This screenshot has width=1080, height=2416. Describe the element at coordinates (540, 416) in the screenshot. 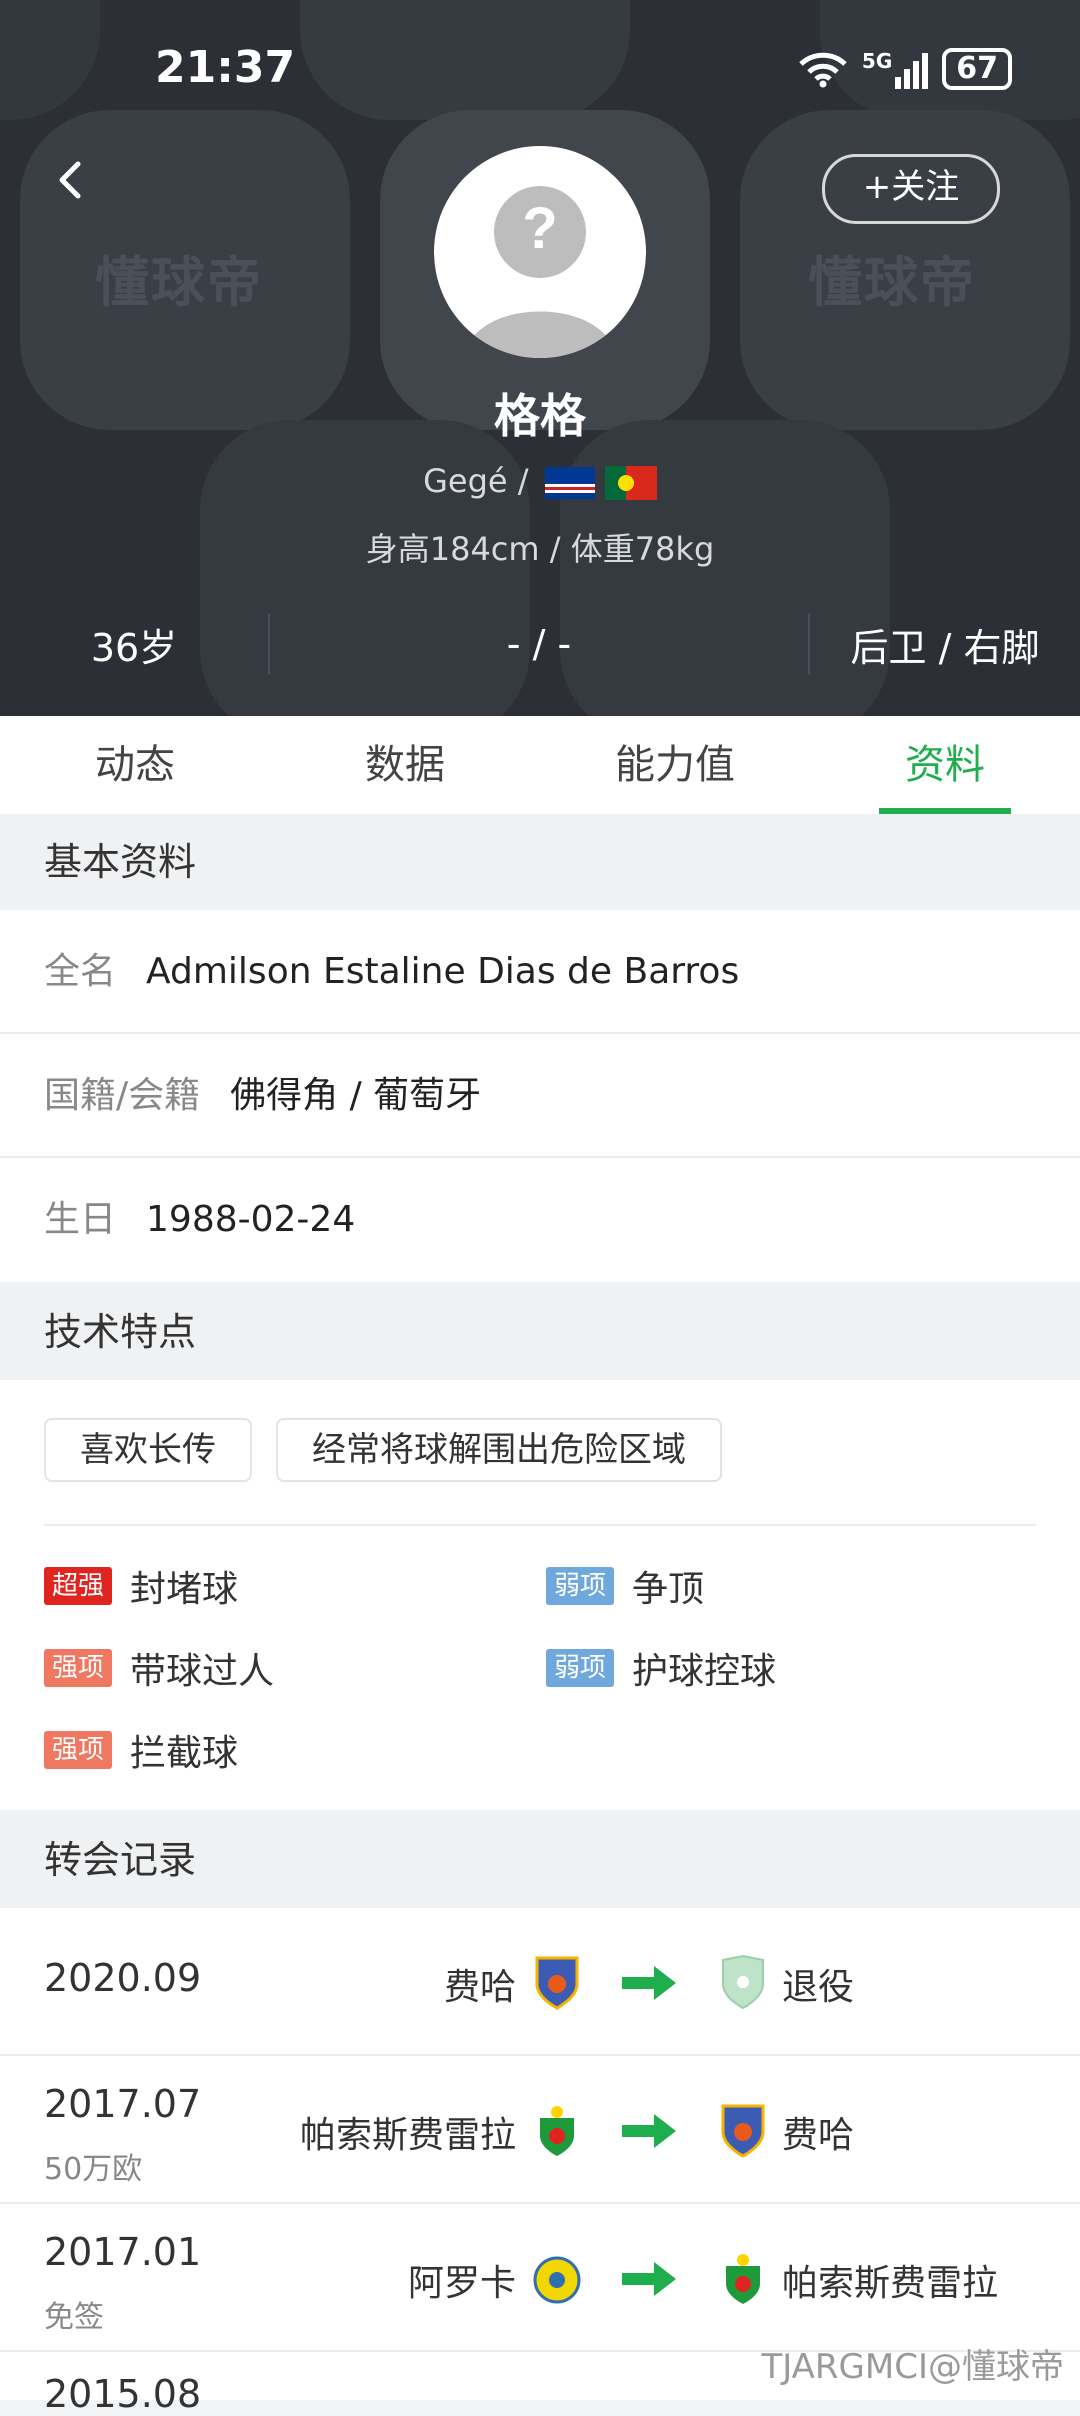

I see `player-name: 格格` at that location.